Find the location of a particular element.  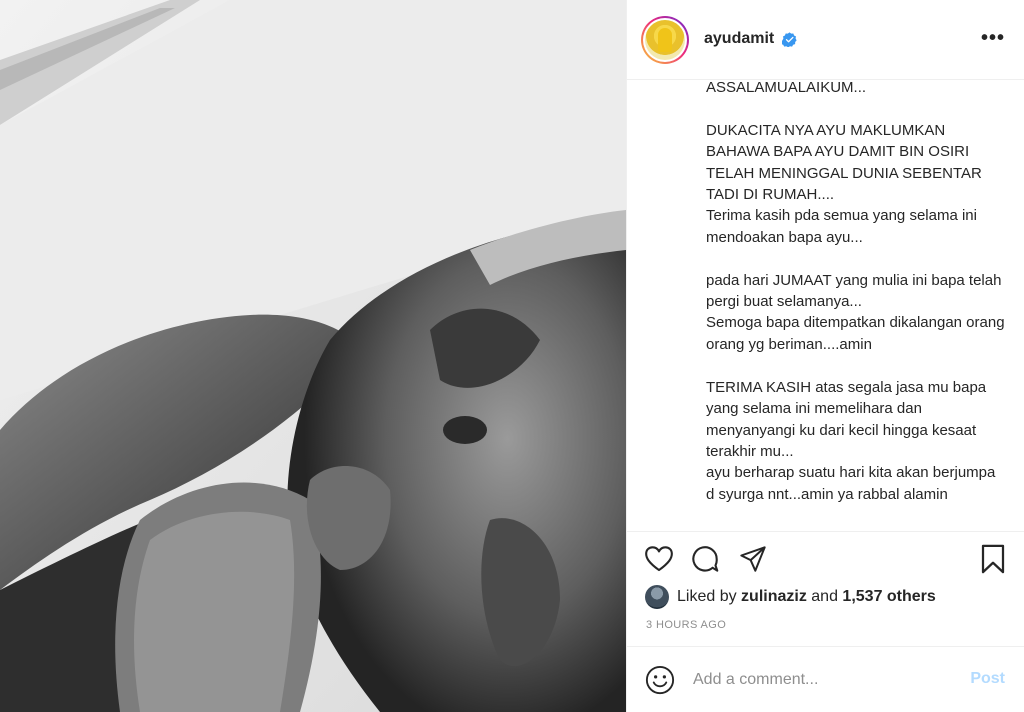

paper-plane-icon is located at coordinates (753, 559).